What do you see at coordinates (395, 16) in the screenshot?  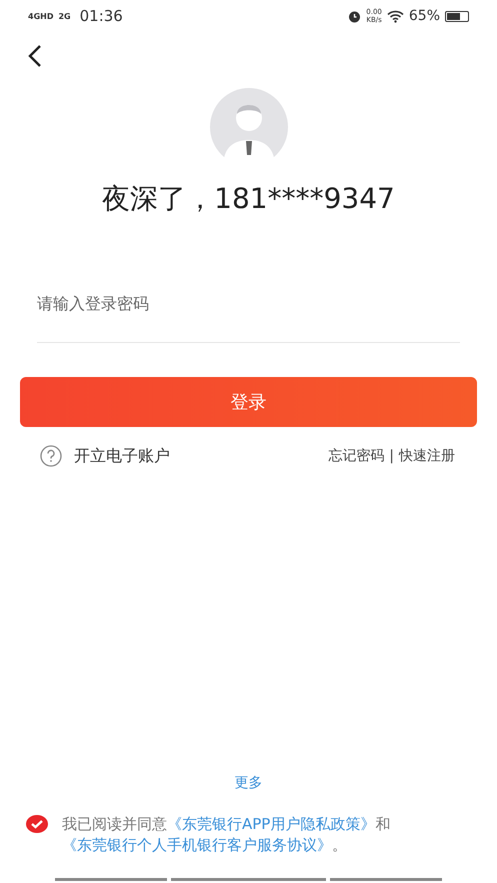 I see `wifi-icon` at bounding box center [395, 16].